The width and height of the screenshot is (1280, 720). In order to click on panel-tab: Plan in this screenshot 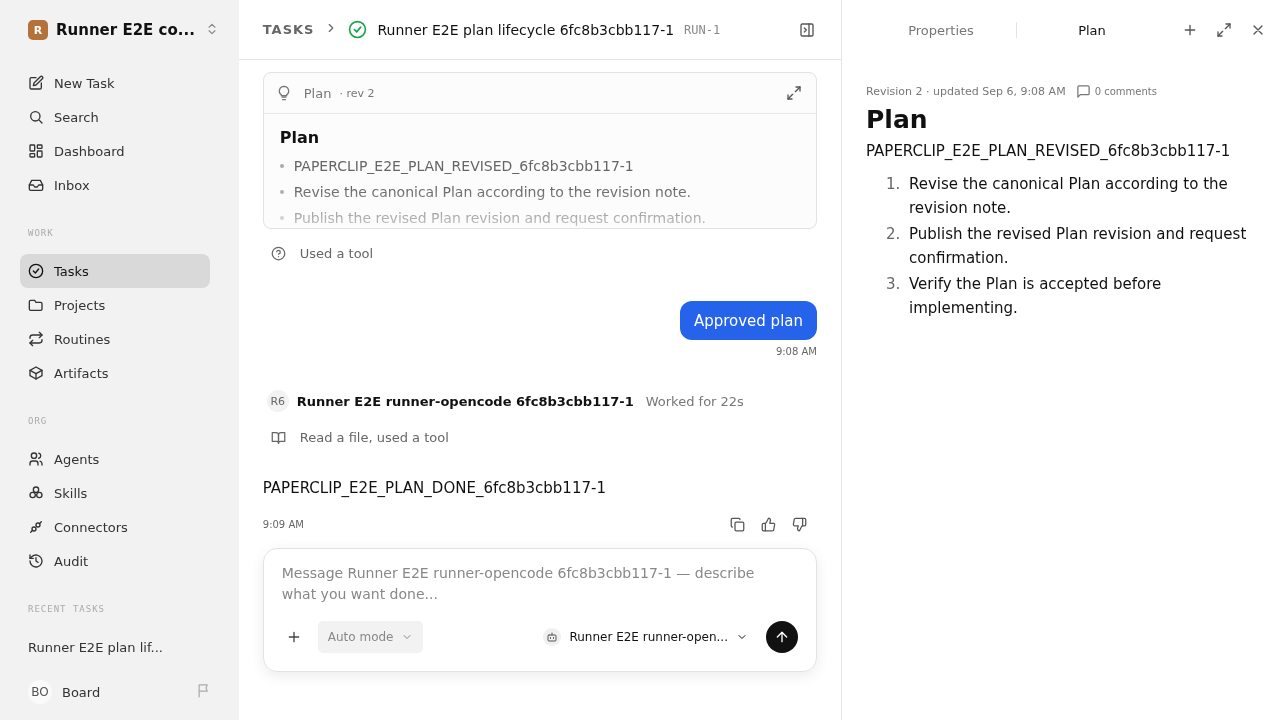, I will do `click(1092, 30)`.